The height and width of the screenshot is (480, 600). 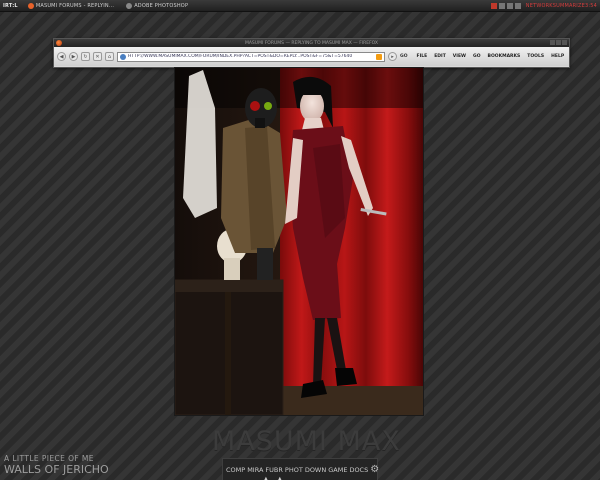 What do you see at coordinates (294, 470) in the screenshot?
I see `dock-item-phot: PHOT` at bounding box center [294, 470].